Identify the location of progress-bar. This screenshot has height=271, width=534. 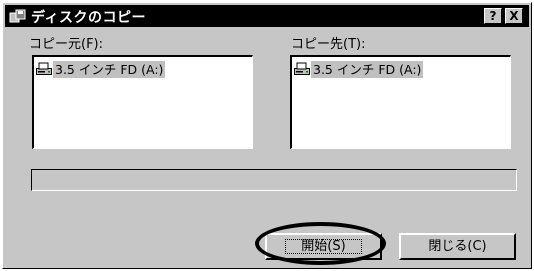
(274, 180).